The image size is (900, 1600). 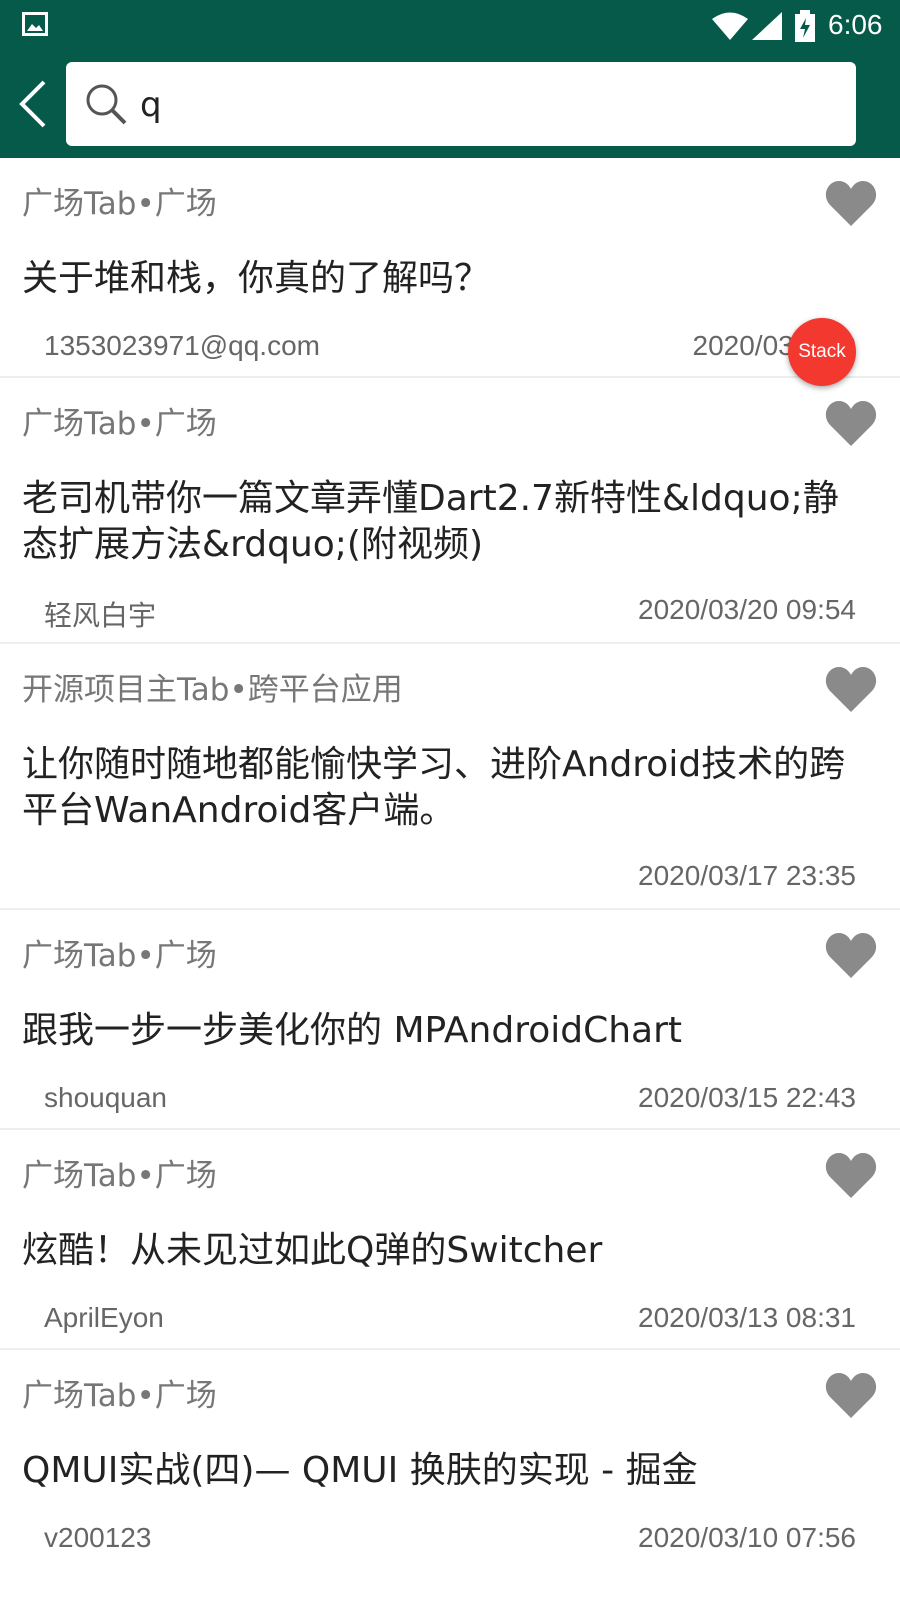 I want to click on article-date: 2020/03/15 22:43, so click(x=747, y=1097).